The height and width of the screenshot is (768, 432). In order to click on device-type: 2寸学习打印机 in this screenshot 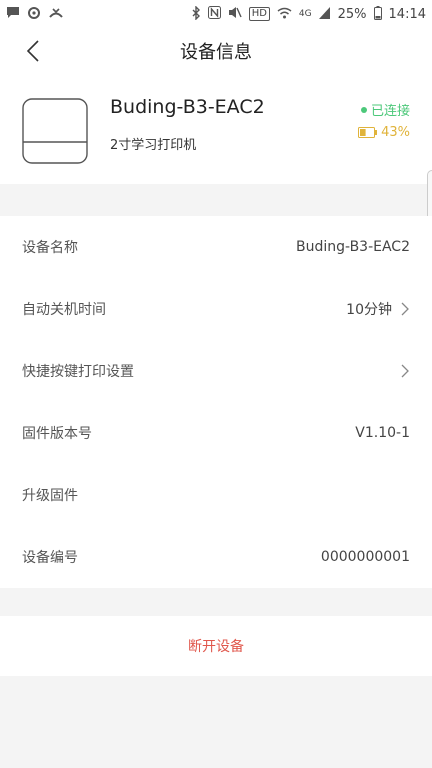, I will do `click(153, 145)`.